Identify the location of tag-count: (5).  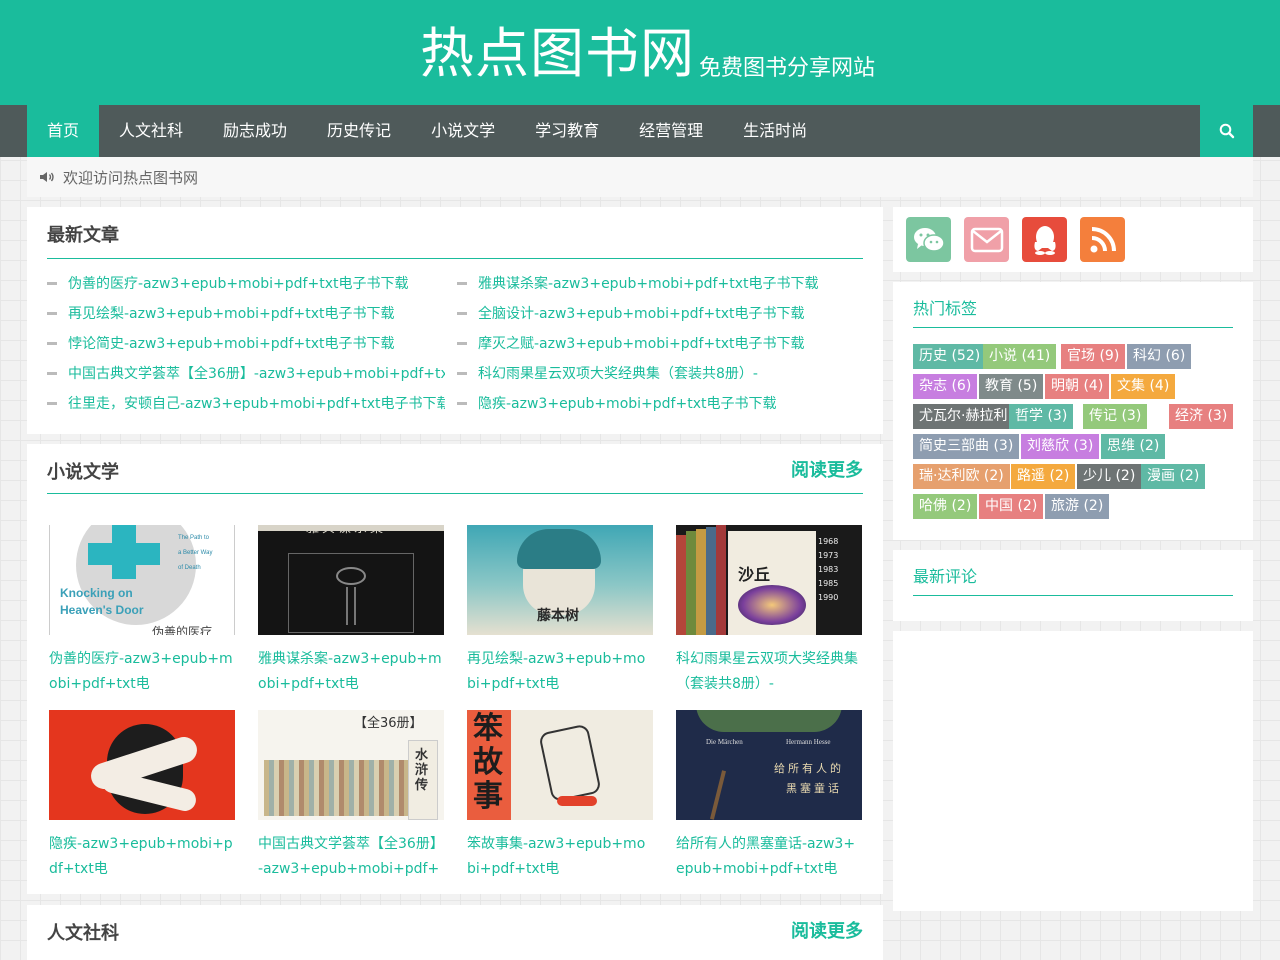
(1027, 386).